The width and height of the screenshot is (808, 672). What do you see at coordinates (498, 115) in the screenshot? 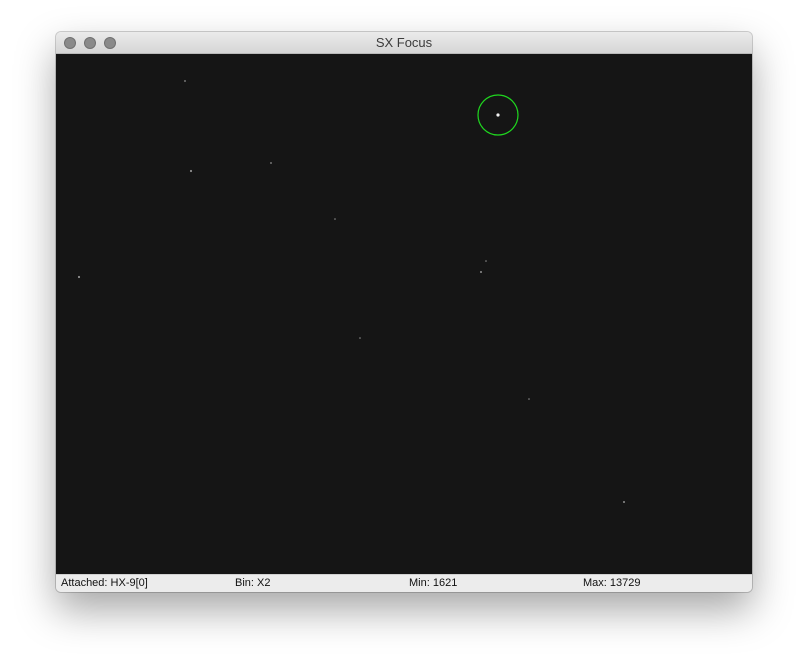
I see `focus-star` at bounding box center [498, 115].